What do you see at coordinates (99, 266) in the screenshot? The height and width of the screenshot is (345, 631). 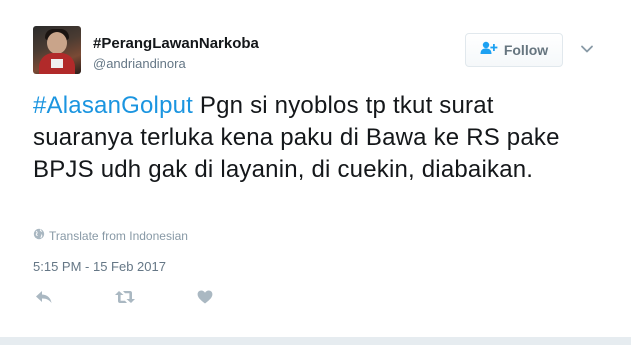 I see `tweet-timestamp: 5:15 PM - 15 Feb 2017` at bounding box center [99, 266].